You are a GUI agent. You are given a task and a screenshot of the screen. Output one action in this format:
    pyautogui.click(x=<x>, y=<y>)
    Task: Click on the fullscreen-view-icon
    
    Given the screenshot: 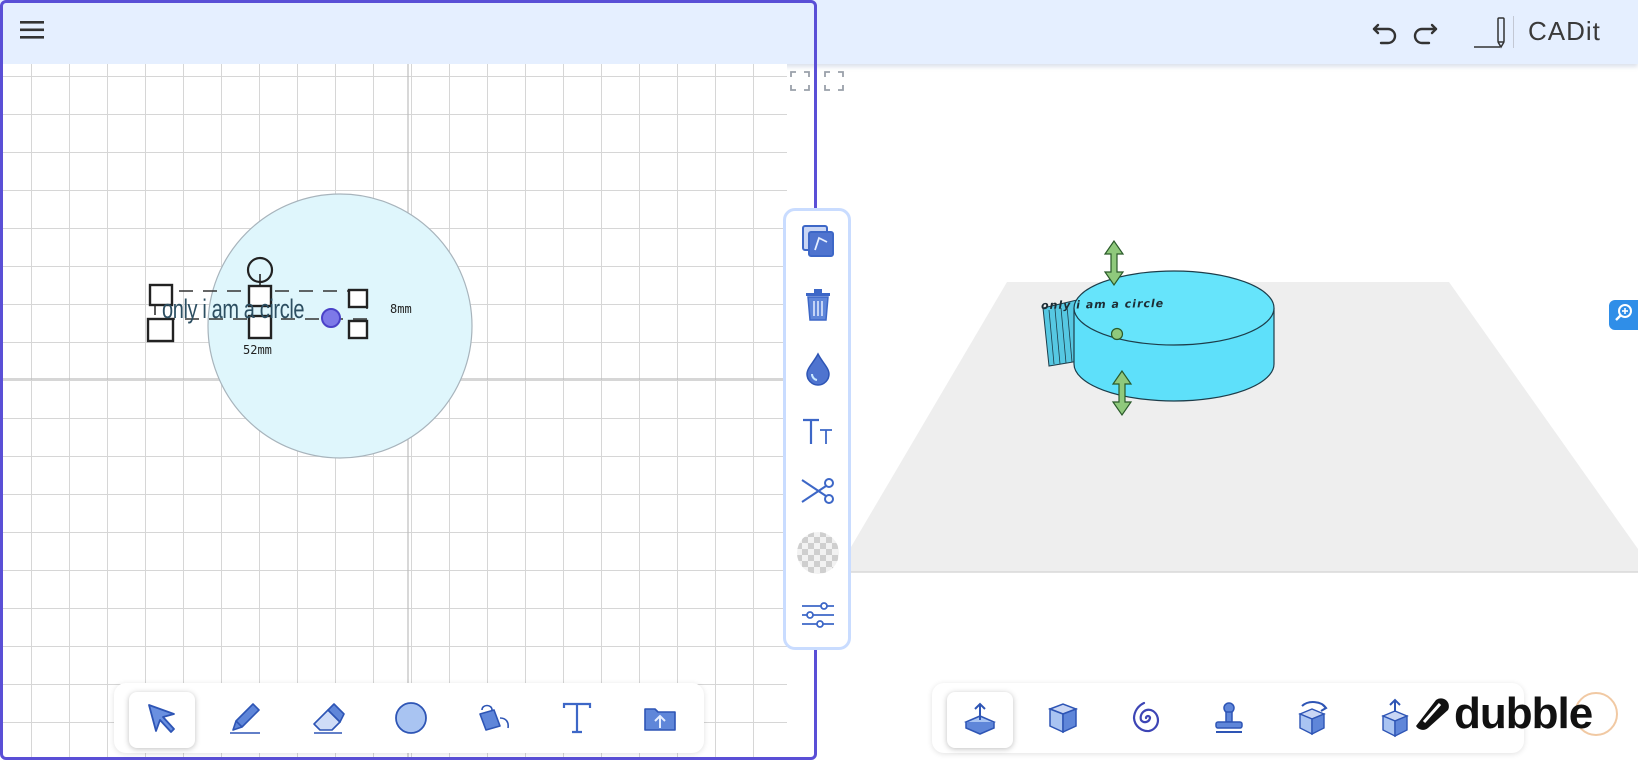 What is the action you would take?
    pyautogui.click(x=834, y=81)
    